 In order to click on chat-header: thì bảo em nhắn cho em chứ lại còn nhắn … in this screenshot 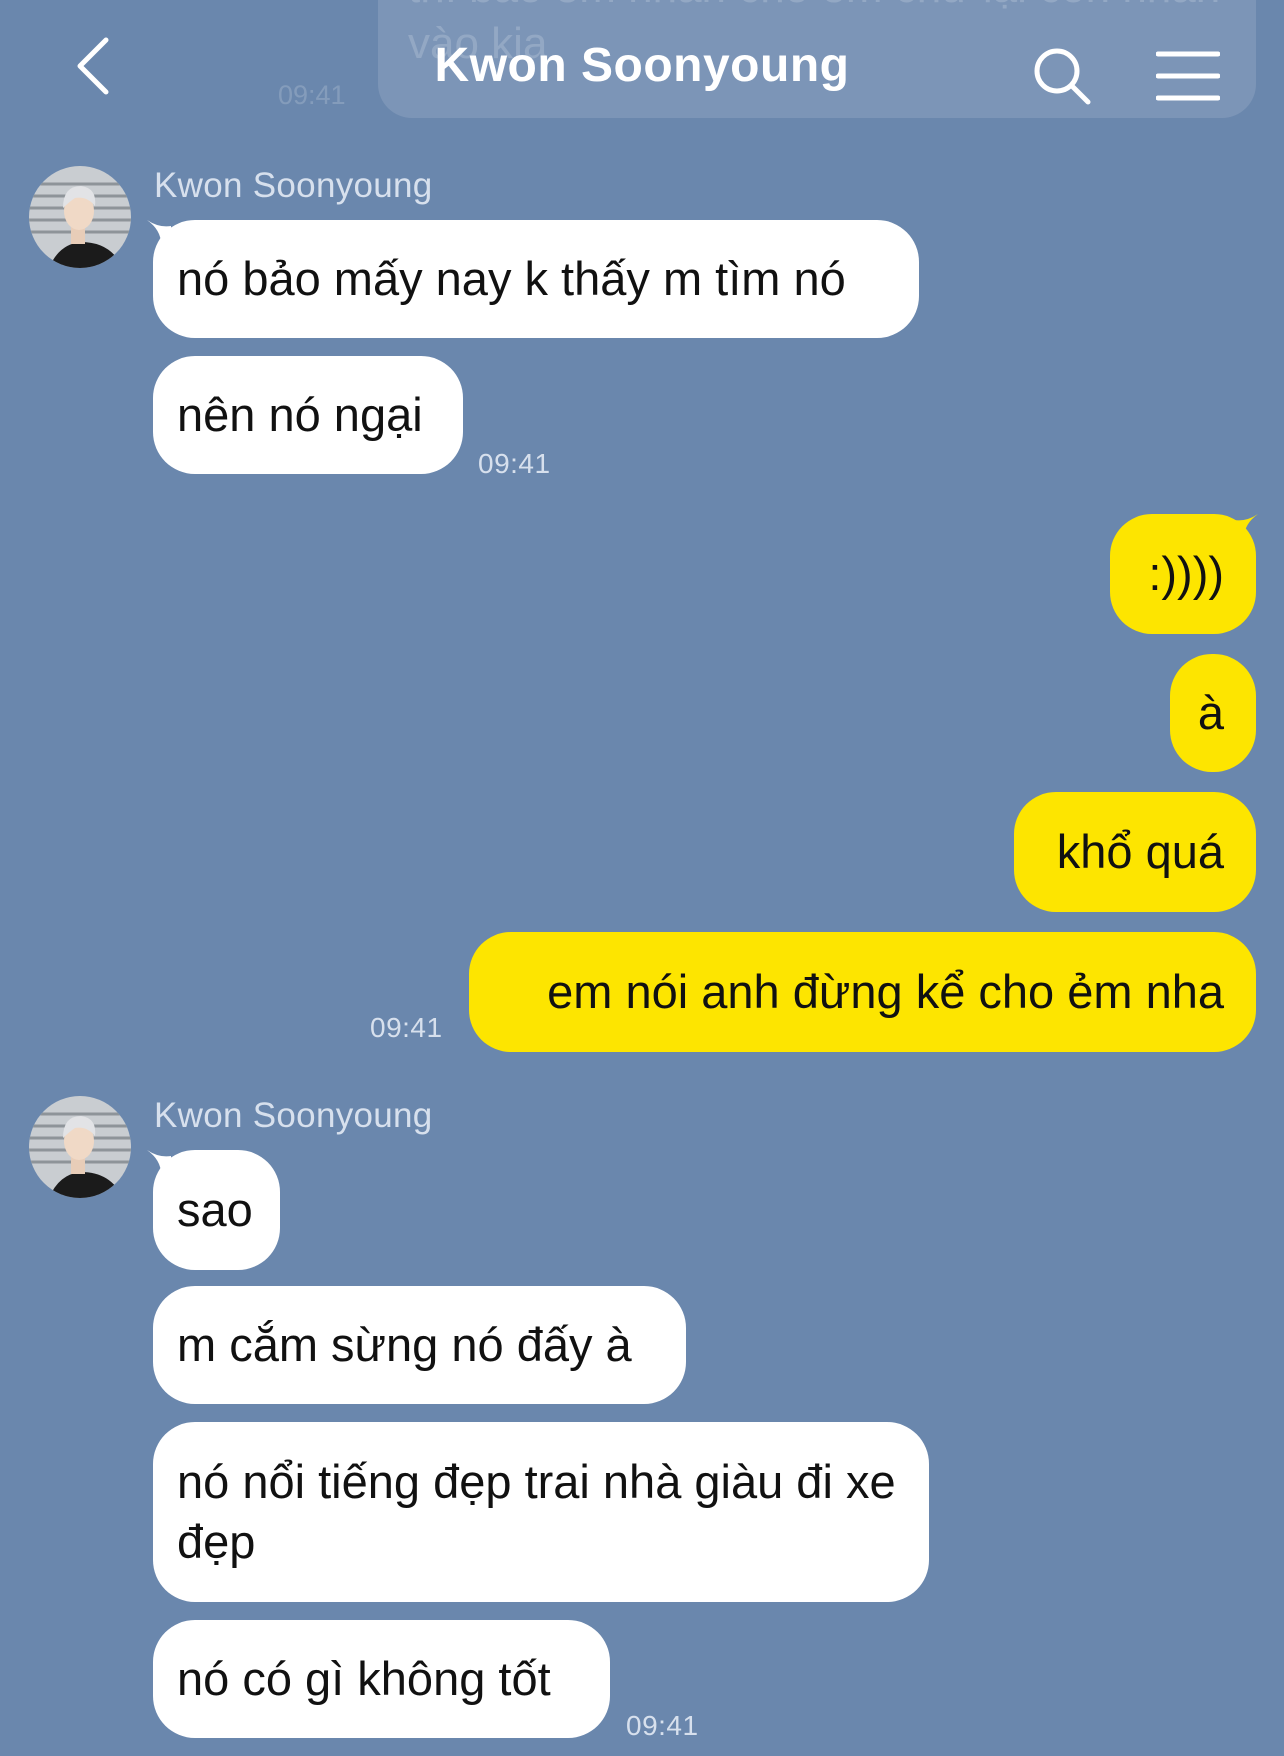, I will do `click(642, 75)`.